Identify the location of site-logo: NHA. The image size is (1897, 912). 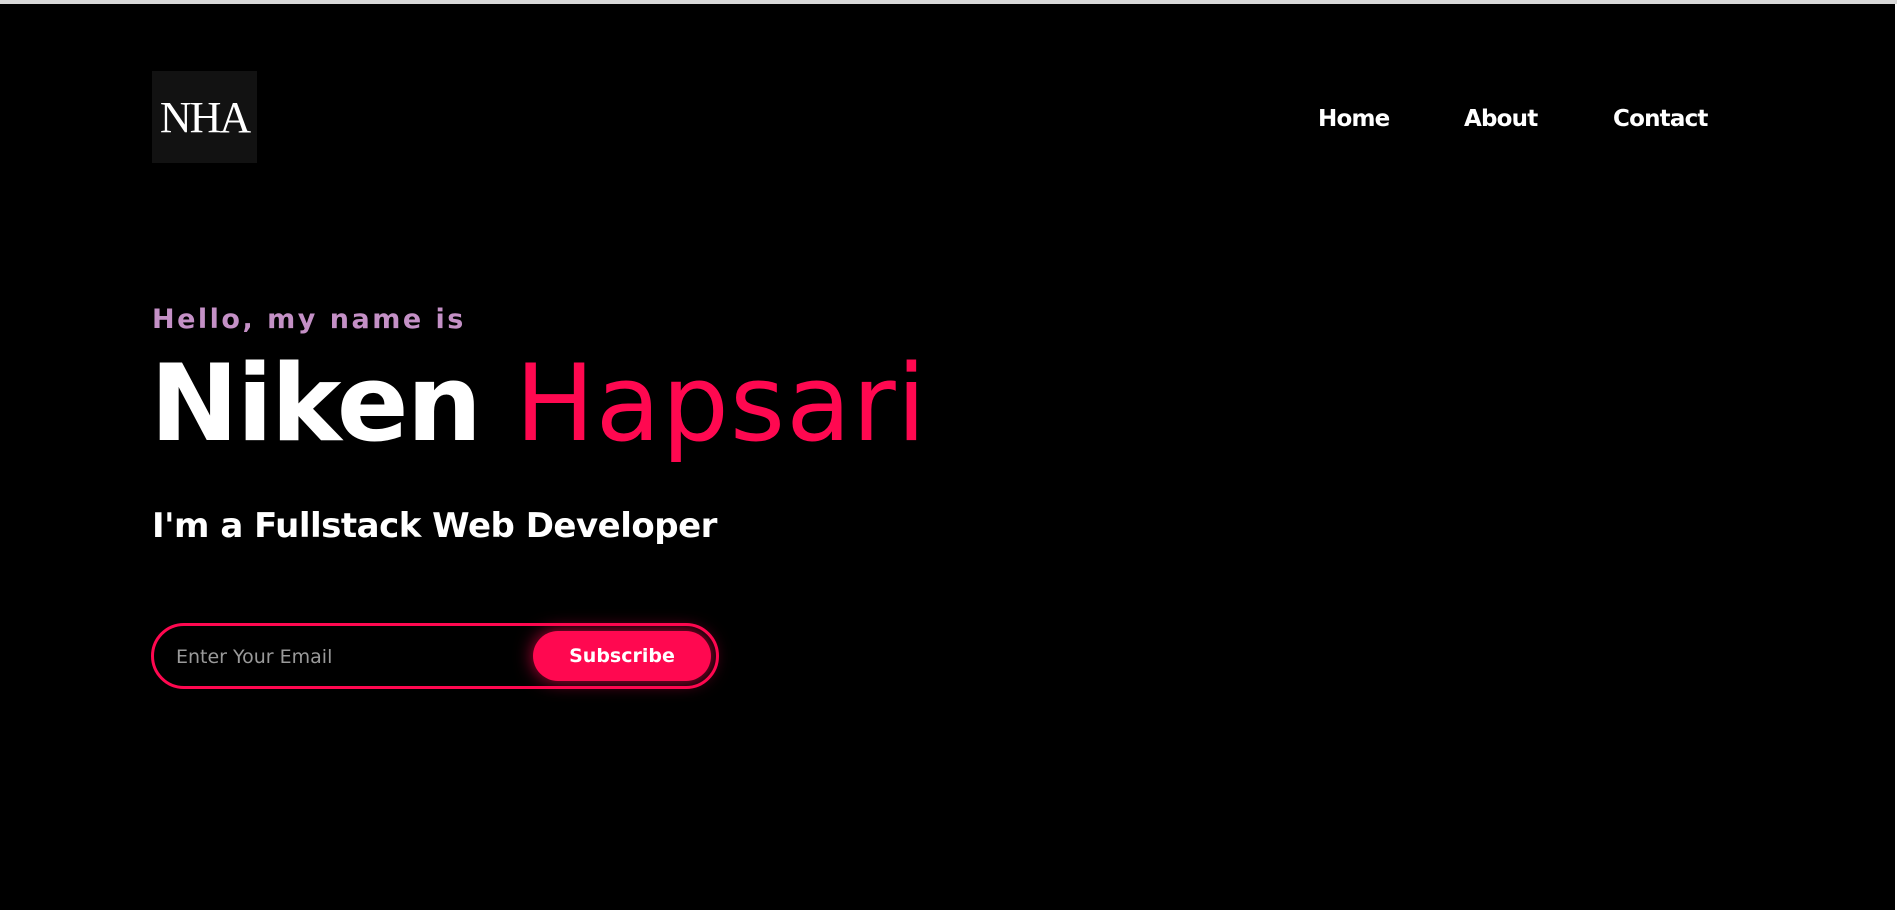
(204, 117).